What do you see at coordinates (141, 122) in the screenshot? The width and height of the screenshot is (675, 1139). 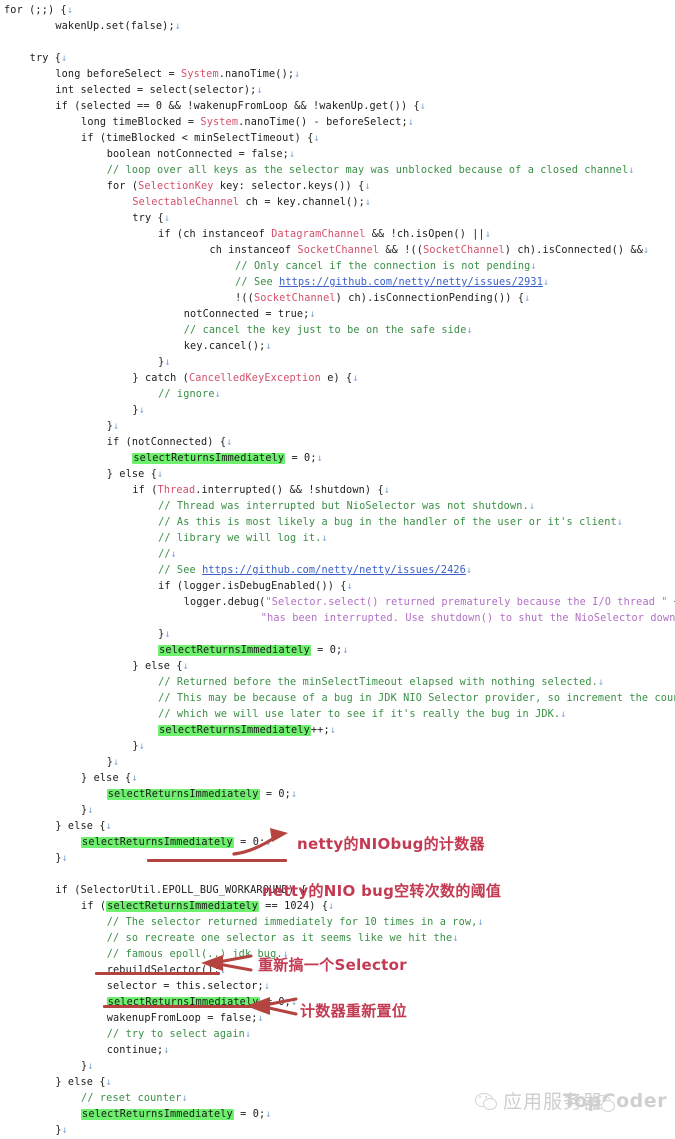 I see `code-token: long timeBlocked =` at bounding box center [141, 122].